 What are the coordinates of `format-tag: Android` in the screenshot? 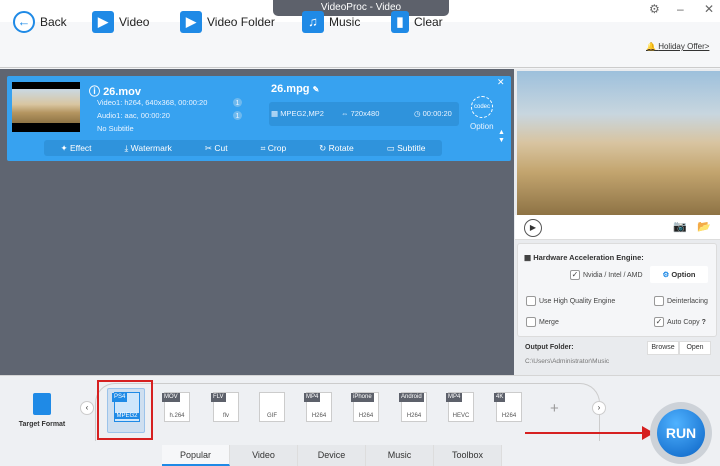 It's located at (411, 397).